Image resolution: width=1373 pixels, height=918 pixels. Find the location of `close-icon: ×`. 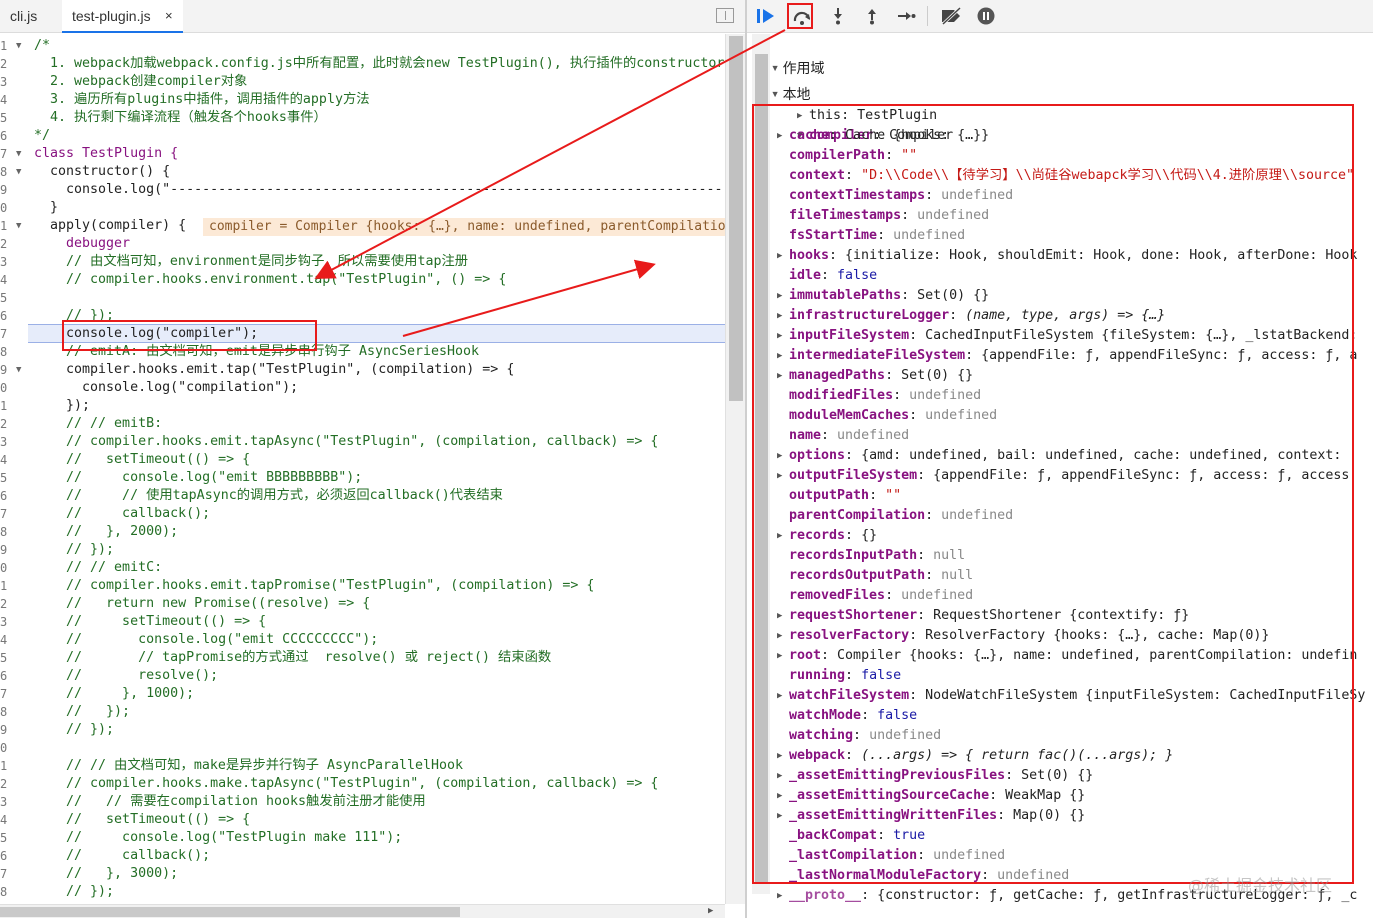

close-icon: × is located at coordinates (169, 16).